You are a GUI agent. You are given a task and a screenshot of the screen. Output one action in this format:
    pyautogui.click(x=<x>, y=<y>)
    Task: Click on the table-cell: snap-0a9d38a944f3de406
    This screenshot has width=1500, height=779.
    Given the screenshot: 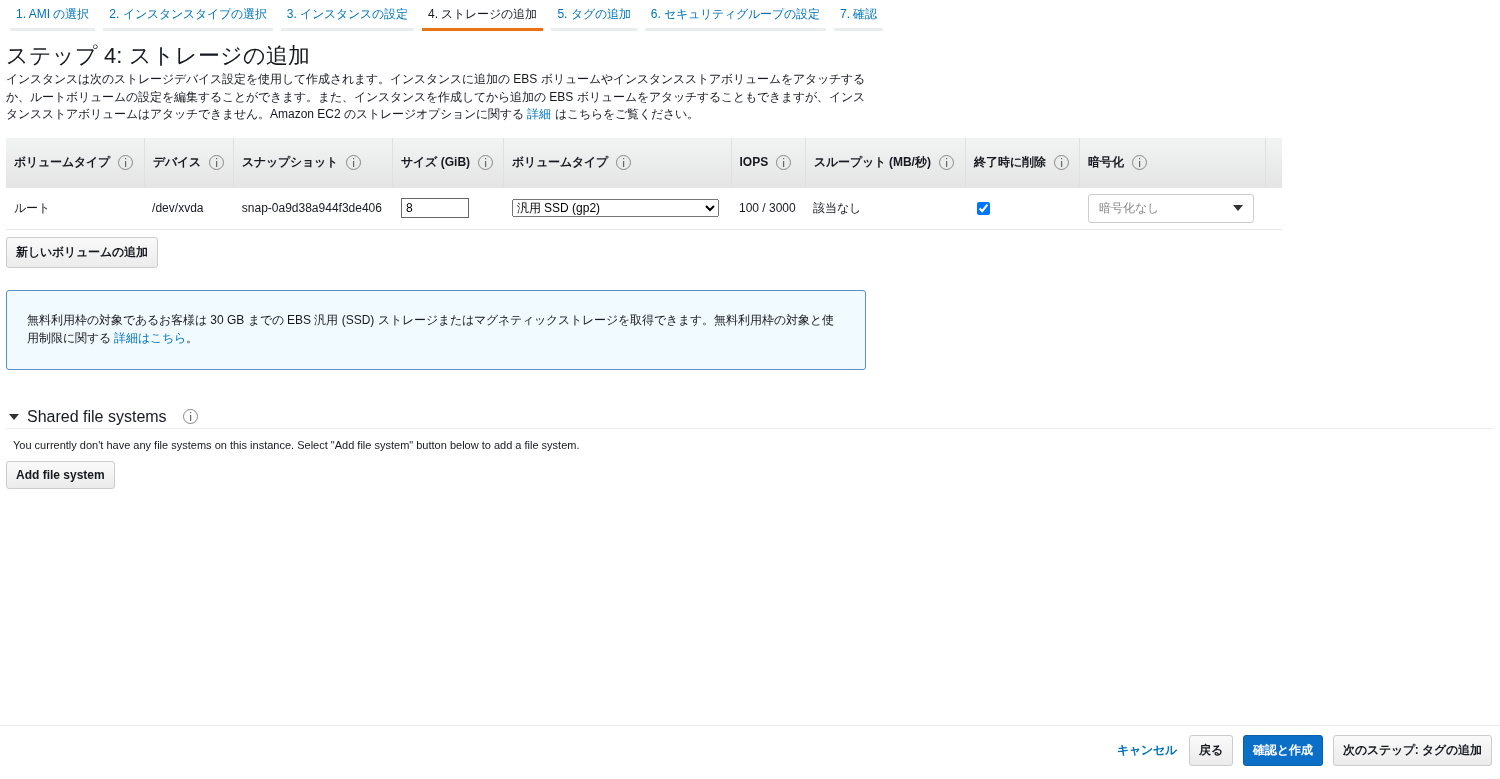 What is the action you would take?
    pyautogui.click(x=311, y=208)
    